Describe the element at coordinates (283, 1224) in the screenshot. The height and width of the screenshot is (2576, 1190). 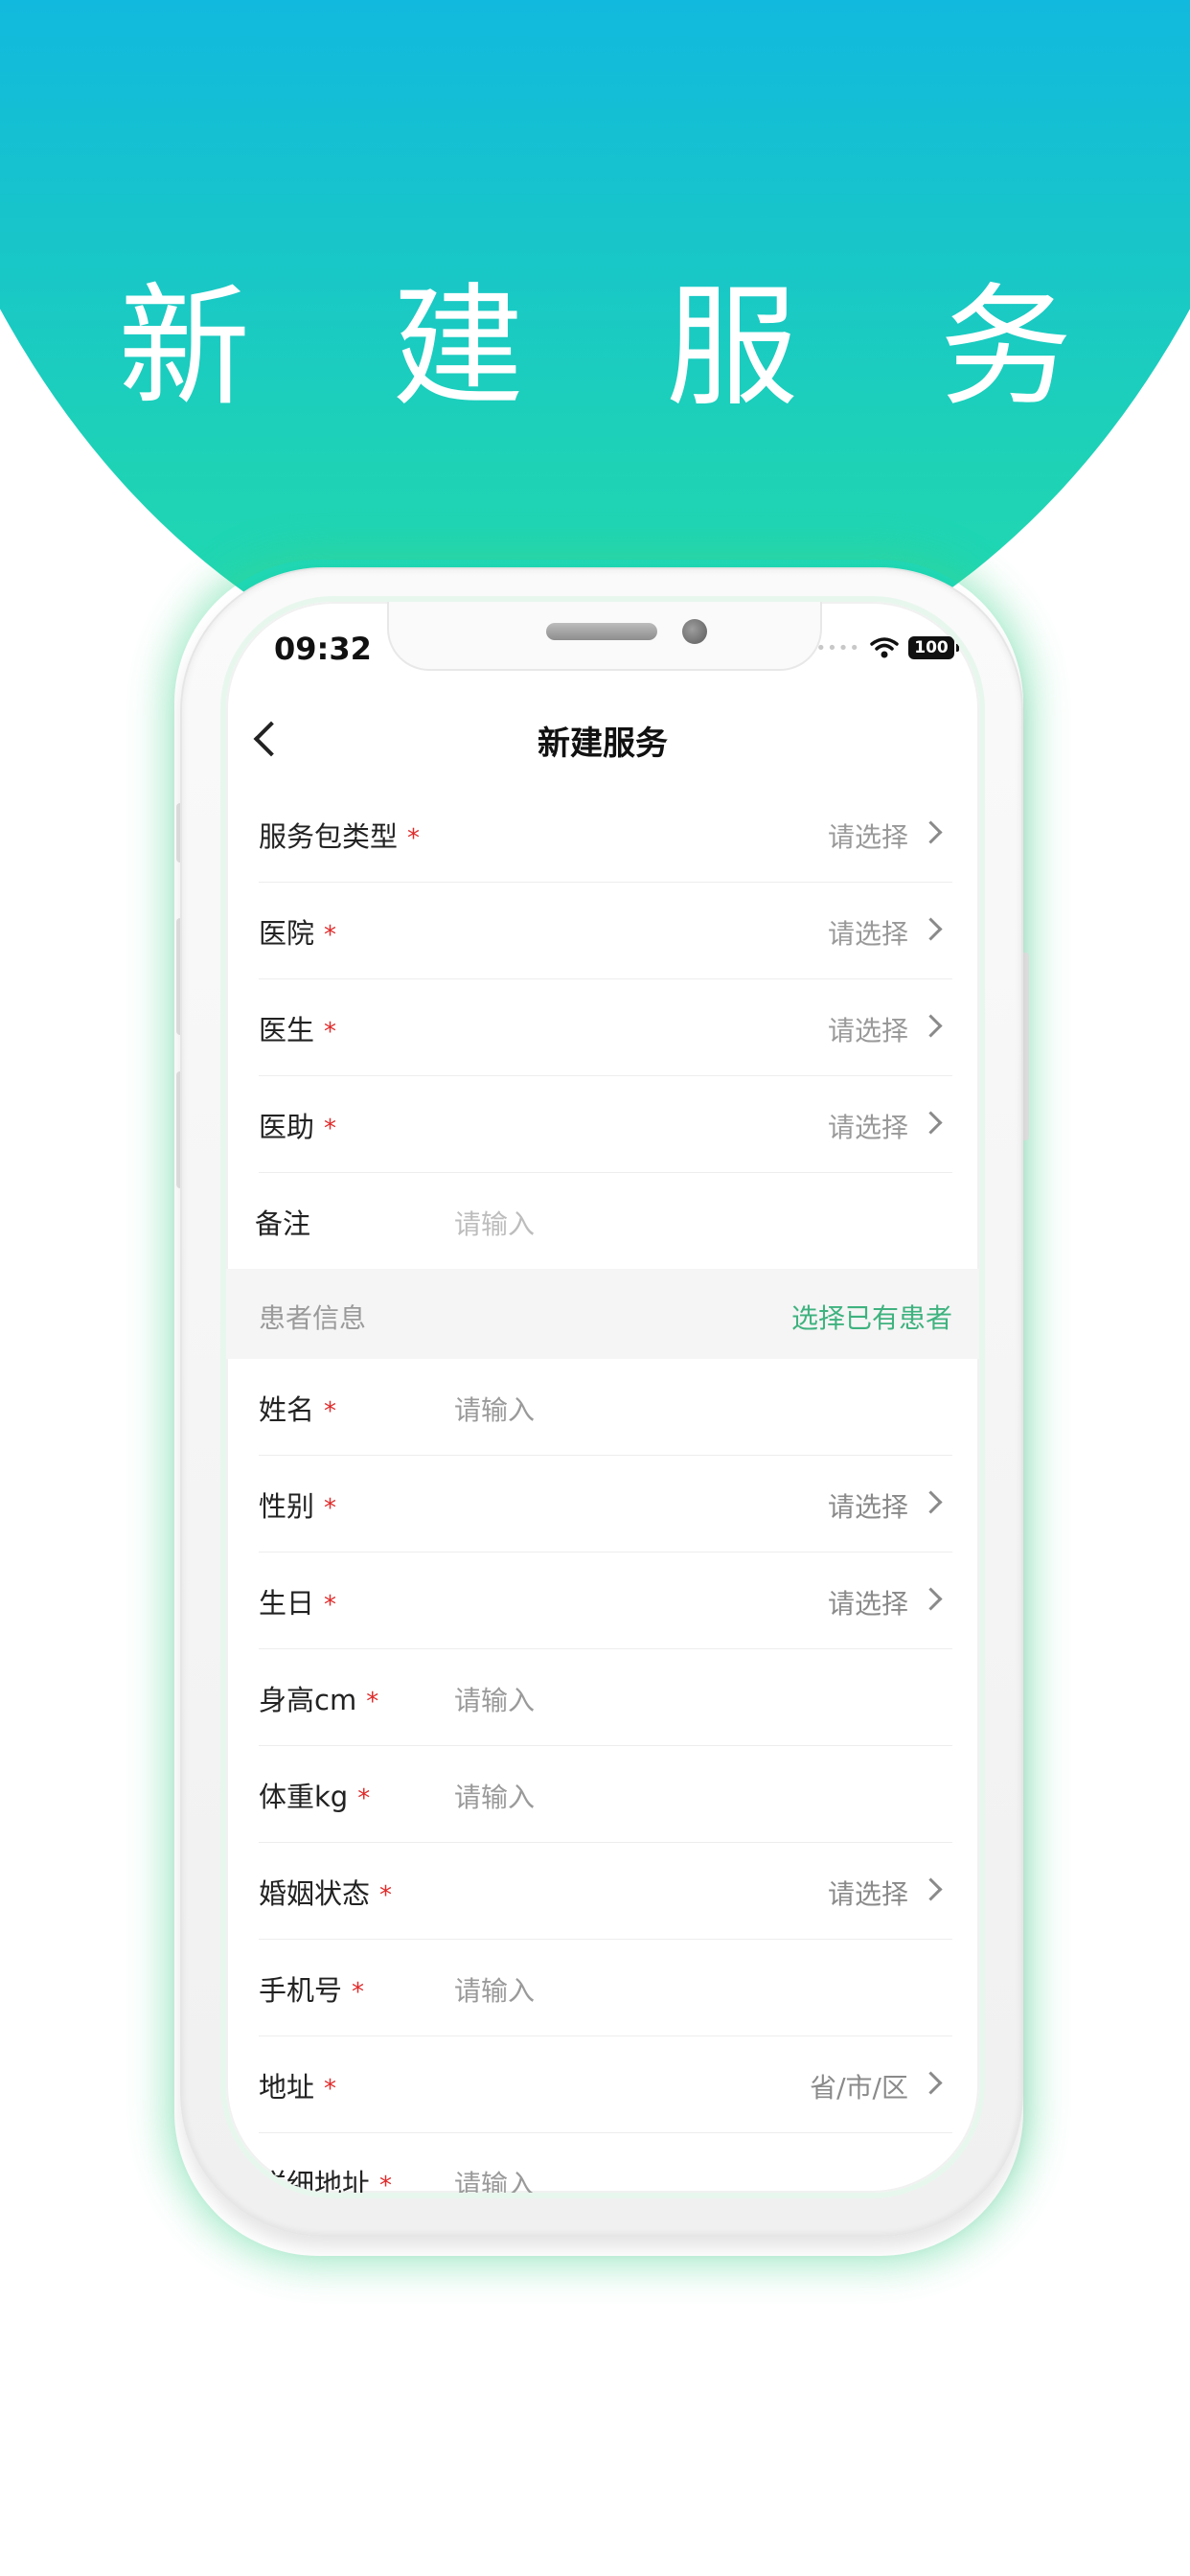
I see `row-label: 备注` at that location.